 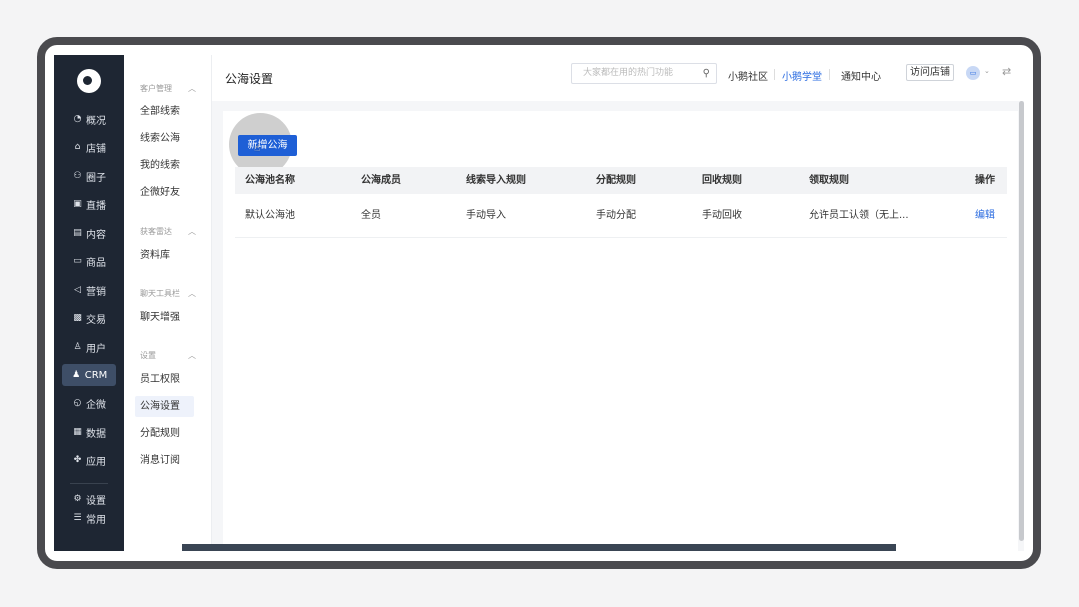 What do you see at coordinates (249, 79) in the screenshot?
I see `page-title: 公海设置` at bounding box center [249, 79].